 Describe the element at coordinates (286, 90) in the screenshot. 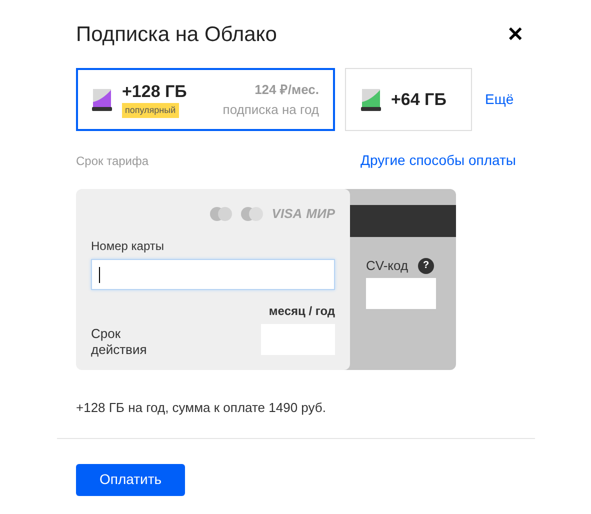

I see `plan-price: 124 ₽/мес.` at that location.